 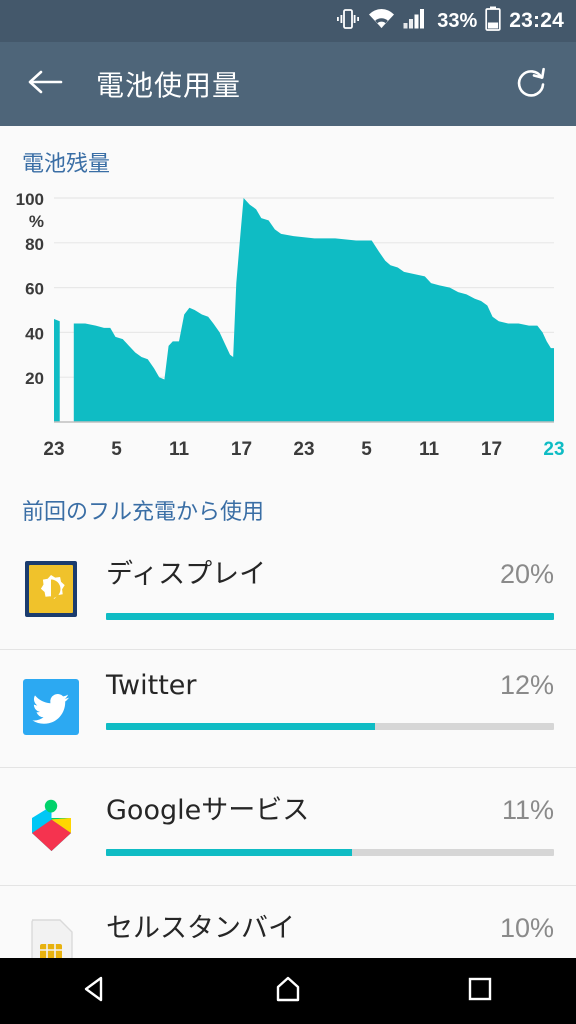 I want to click on status-bar: 33% 23:24, so click(x=288, y=21).